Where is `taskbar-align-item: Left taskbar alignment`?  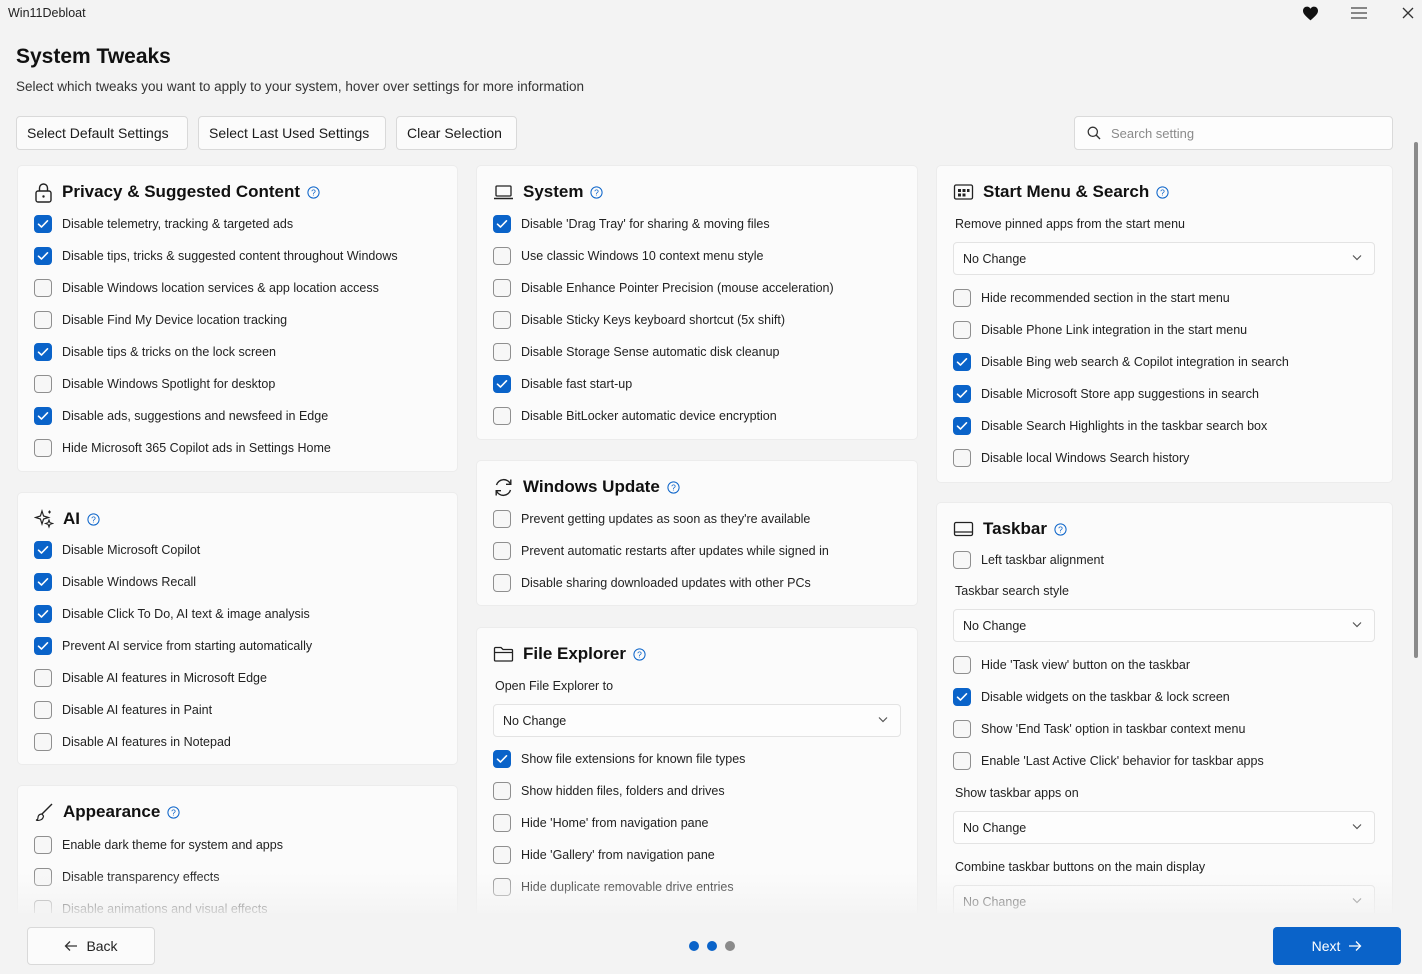
taskbar-align-item: Left taskbar alignment is located at coordinates (1028, 560).